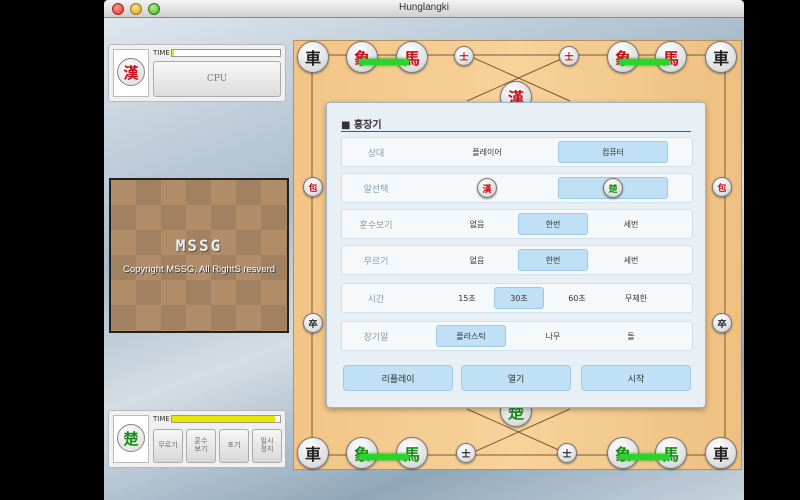  What do you see at coordinates (384, 457) in the screenshot?
I see `swap-arrow-bottom-left` at bounding box center [384, 457].